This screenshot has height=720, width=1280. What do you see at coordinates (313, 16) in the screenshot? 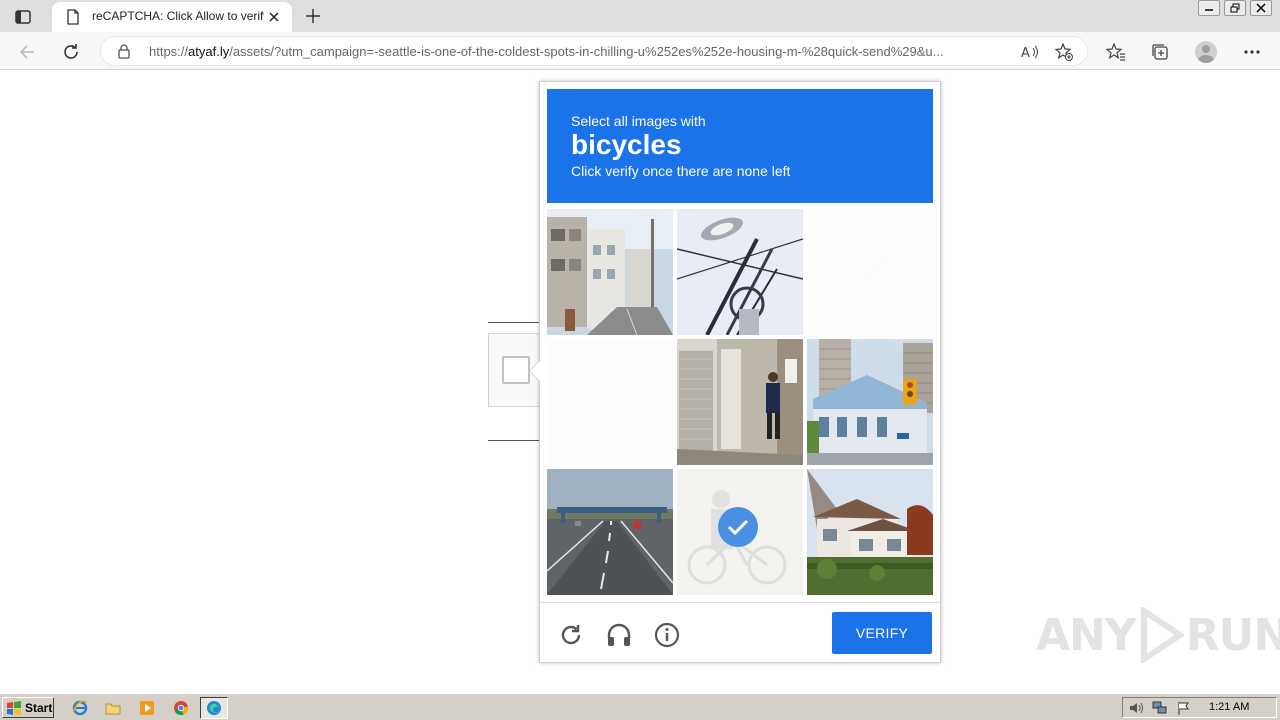
I see `new-tab-icon` at bounding box center [313, 16].